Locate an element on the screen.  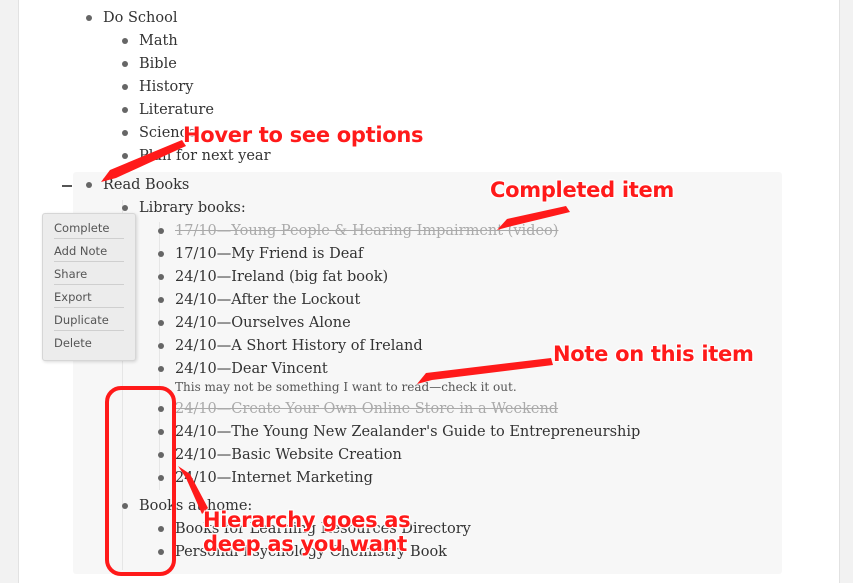
menu-duplicate: Duplicate is located at coordinates (89, 320).